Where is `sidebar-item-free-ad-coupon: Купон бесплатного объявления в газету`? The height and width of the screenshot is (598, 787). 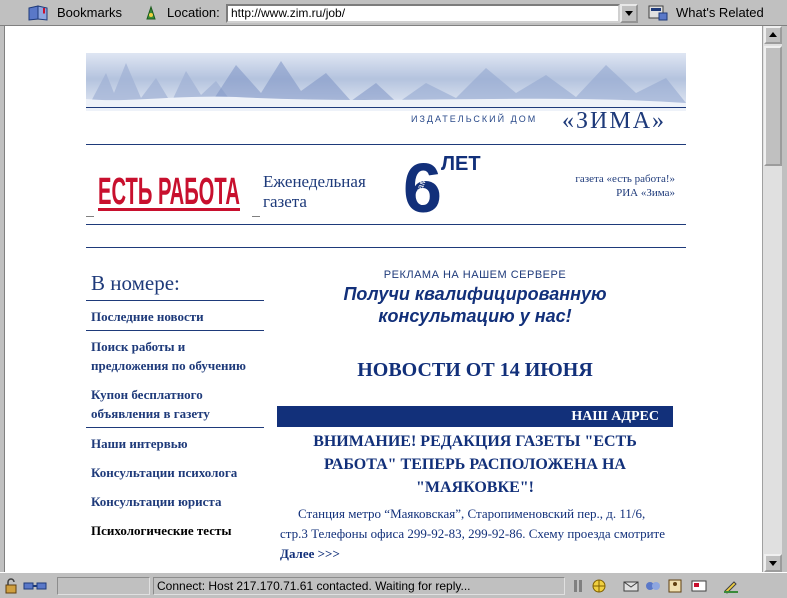 sidebar-item-free-ad-coupon: Купон бесплатного объявления в газету is located at coordinates (175, 403).